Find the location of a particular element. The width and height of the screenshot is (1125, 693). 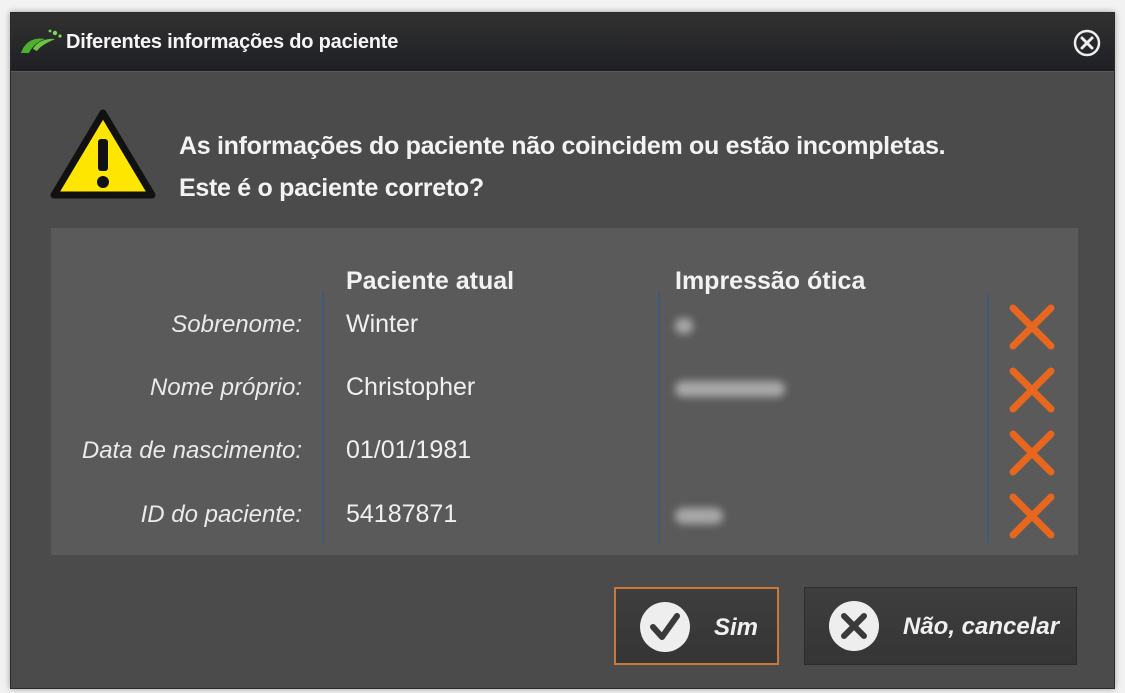

header-optical-impression: Impressão ótica is located at coordinates (770, 281).